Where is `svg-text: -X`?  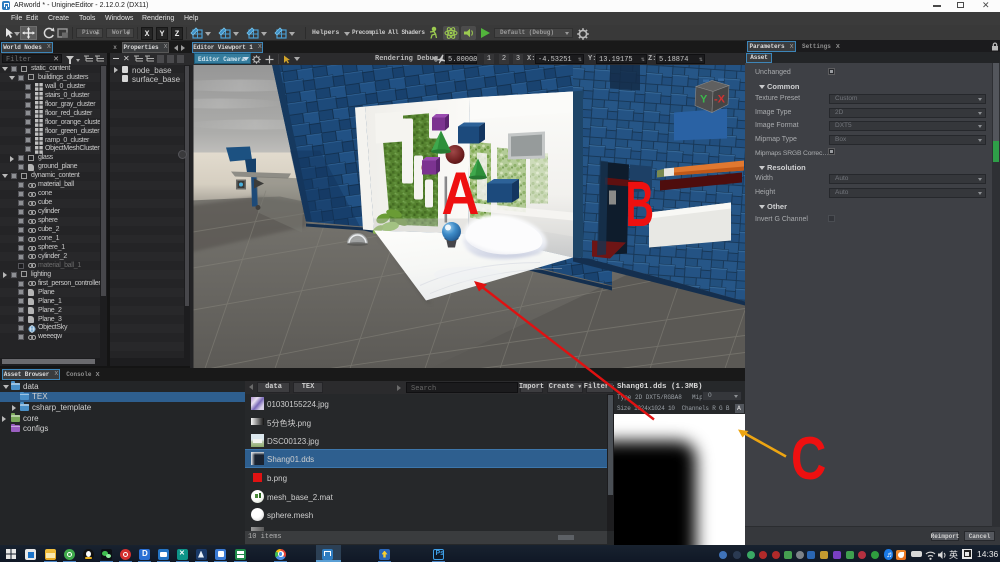
svg-text: -X is located at coordinates (720, 99).